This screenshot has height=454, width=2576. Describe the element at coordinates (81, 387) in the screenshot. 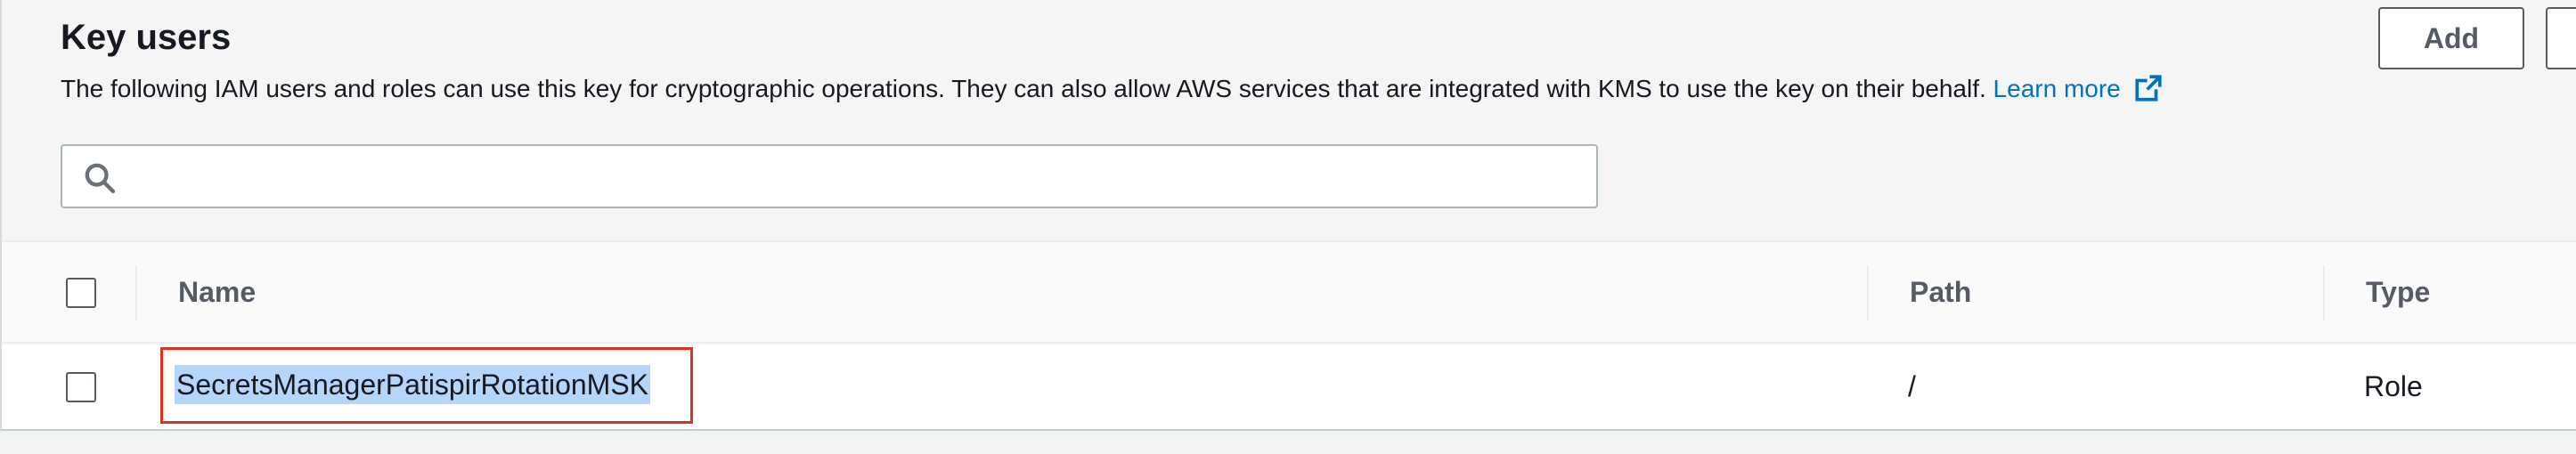

I see `row-checkbox` at that location.